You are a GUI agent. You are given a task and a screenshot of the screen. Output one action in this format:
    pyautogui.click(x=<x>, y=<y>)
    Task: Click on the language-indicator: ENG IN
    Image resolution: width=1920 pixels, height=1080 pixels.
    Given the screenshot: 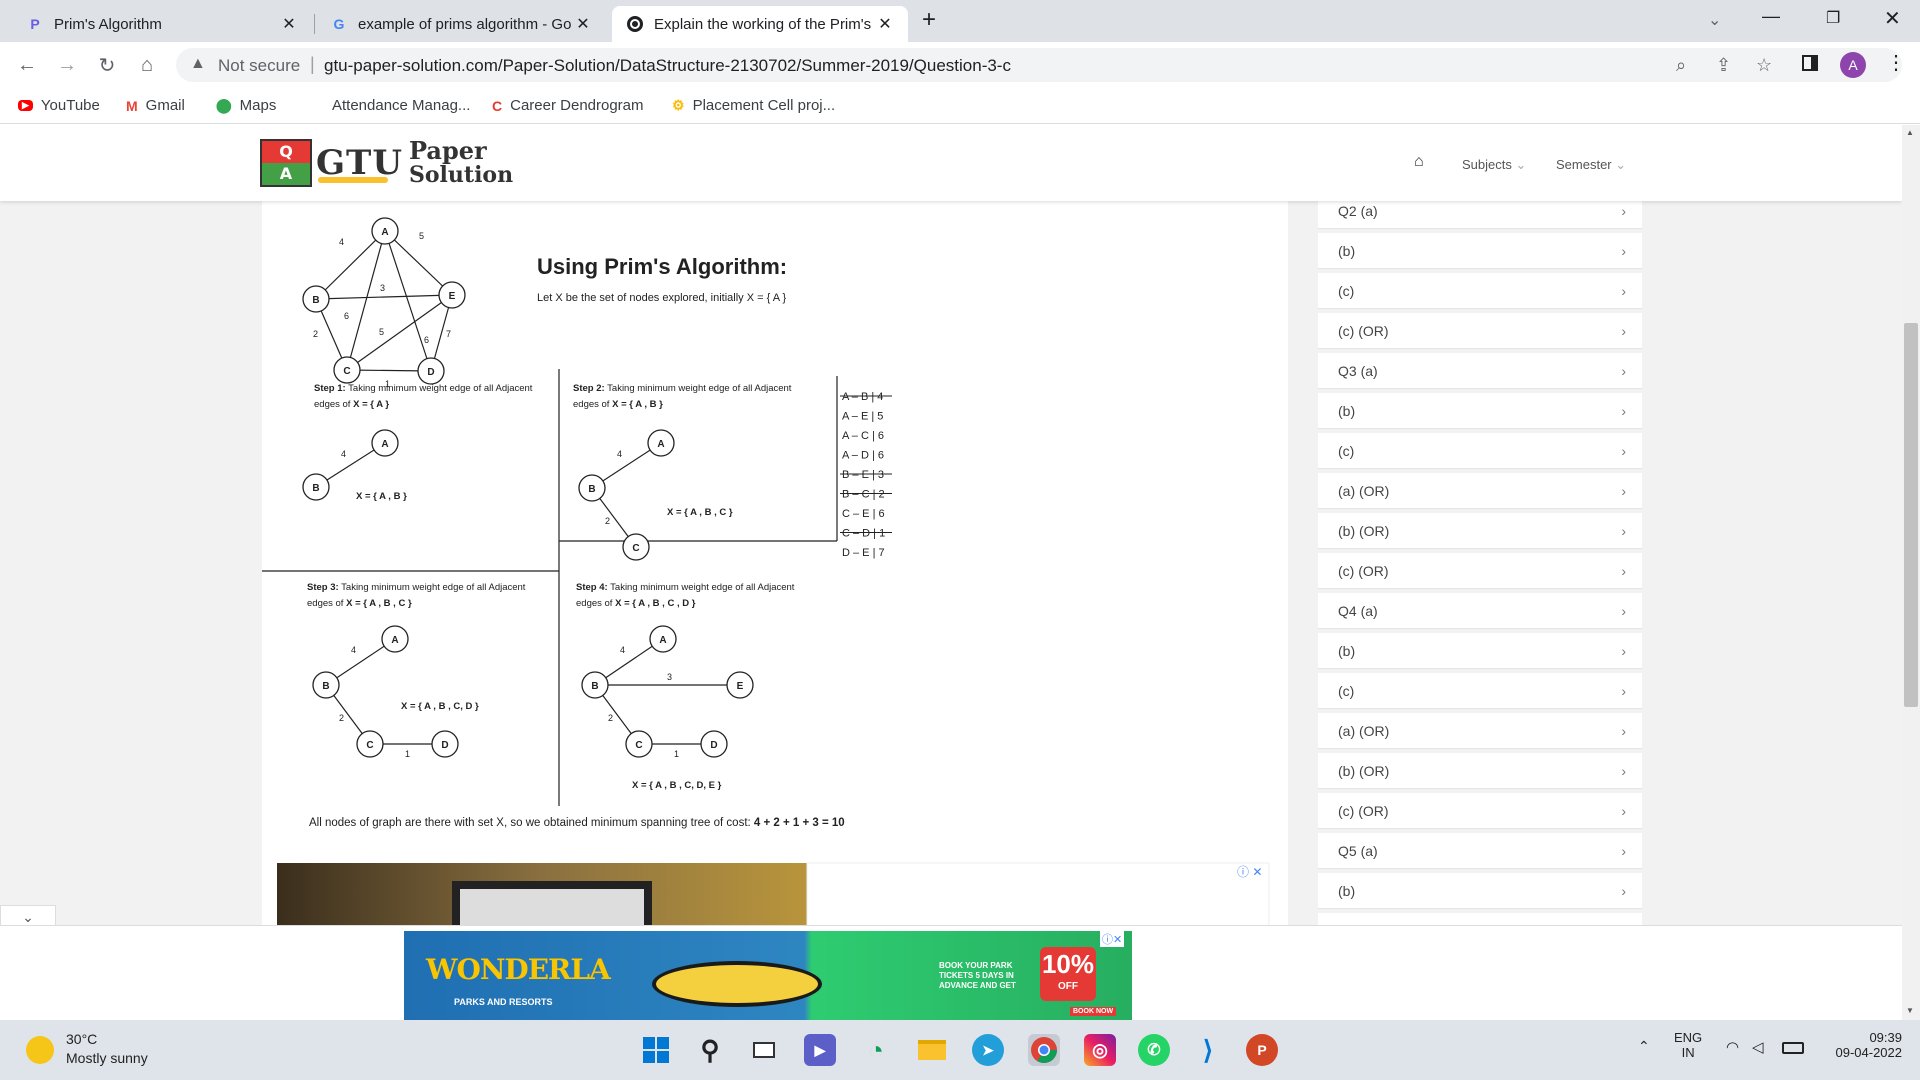 What is the action you would take?
    pyautogui.click(x=1688, y=1045)
    